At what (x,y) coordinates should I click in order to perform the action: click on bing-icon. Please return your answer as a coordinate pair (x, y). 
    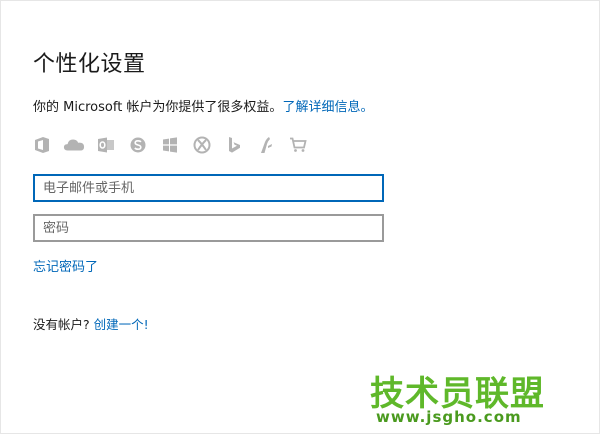
    Looking at the image, I should click on (234, 145).